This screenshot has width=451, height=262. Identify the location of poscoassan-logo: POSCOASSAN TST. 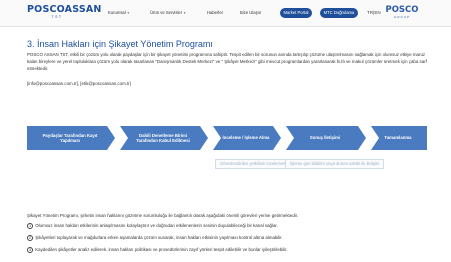
(64, 13).